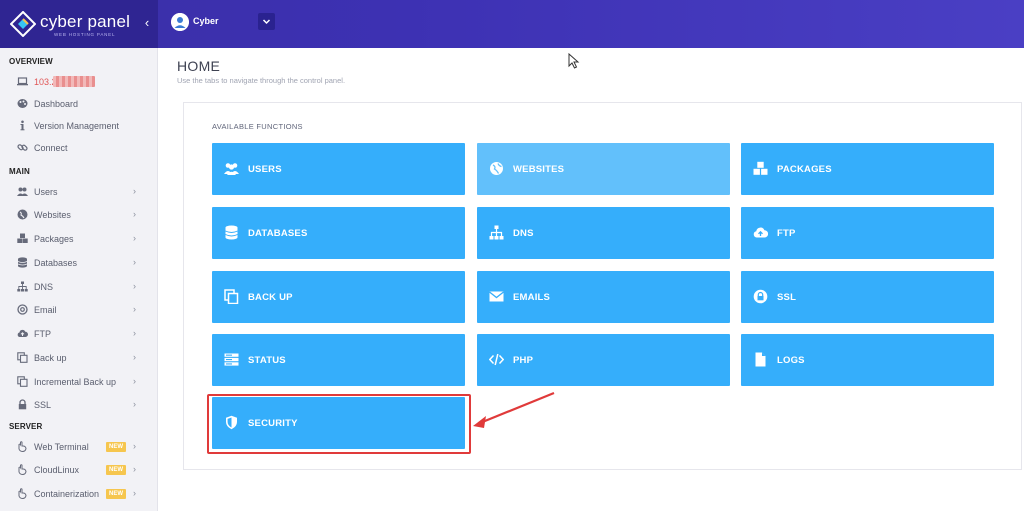 The height and width of the screenshot is (511, 1024). Describe the element at coordinates (180, 22) in the screenshot. I see `user-avatar-icon` at that location.